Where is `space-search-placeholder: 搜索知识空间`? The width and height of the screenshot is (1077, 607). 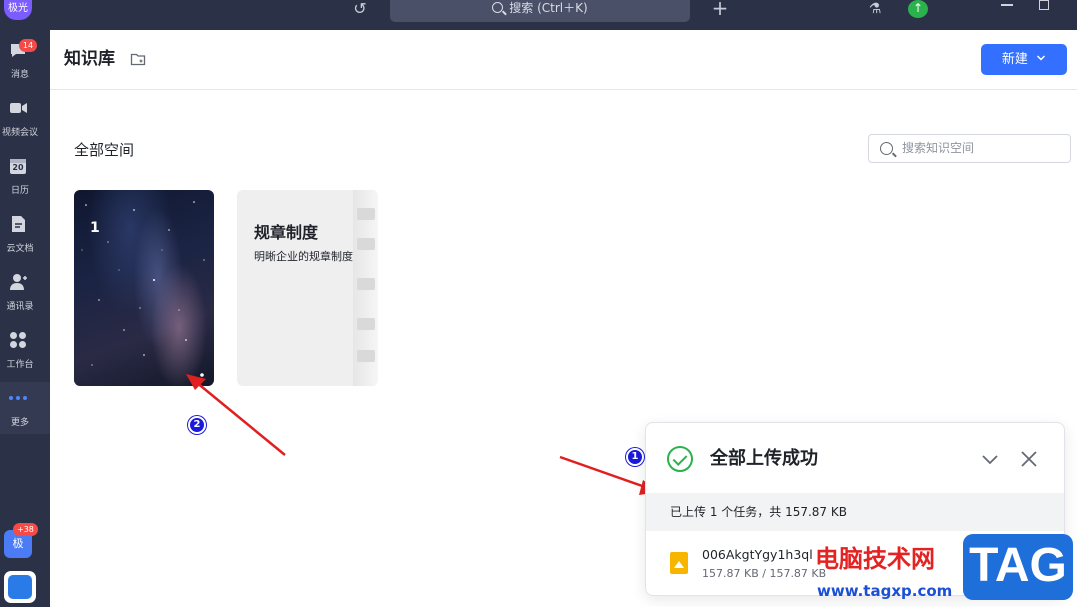
space-search-placeholder: 搜索知识空间 is located at coordinates (938, 148).